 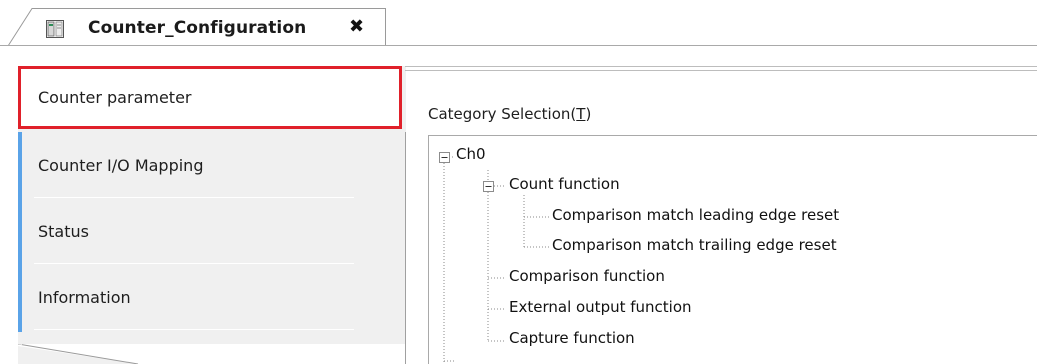 I want to click on nav-item-information: Information, so click(x=212, y=297).